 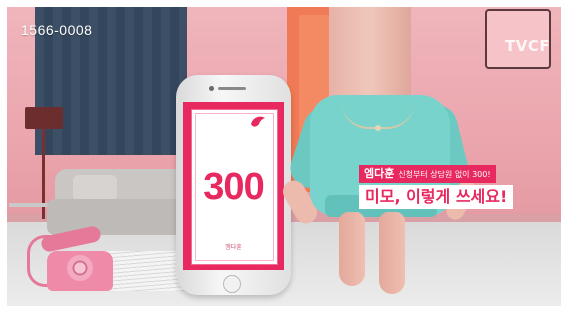 I want to click on sofa-seat, so click(x=122, y=217).